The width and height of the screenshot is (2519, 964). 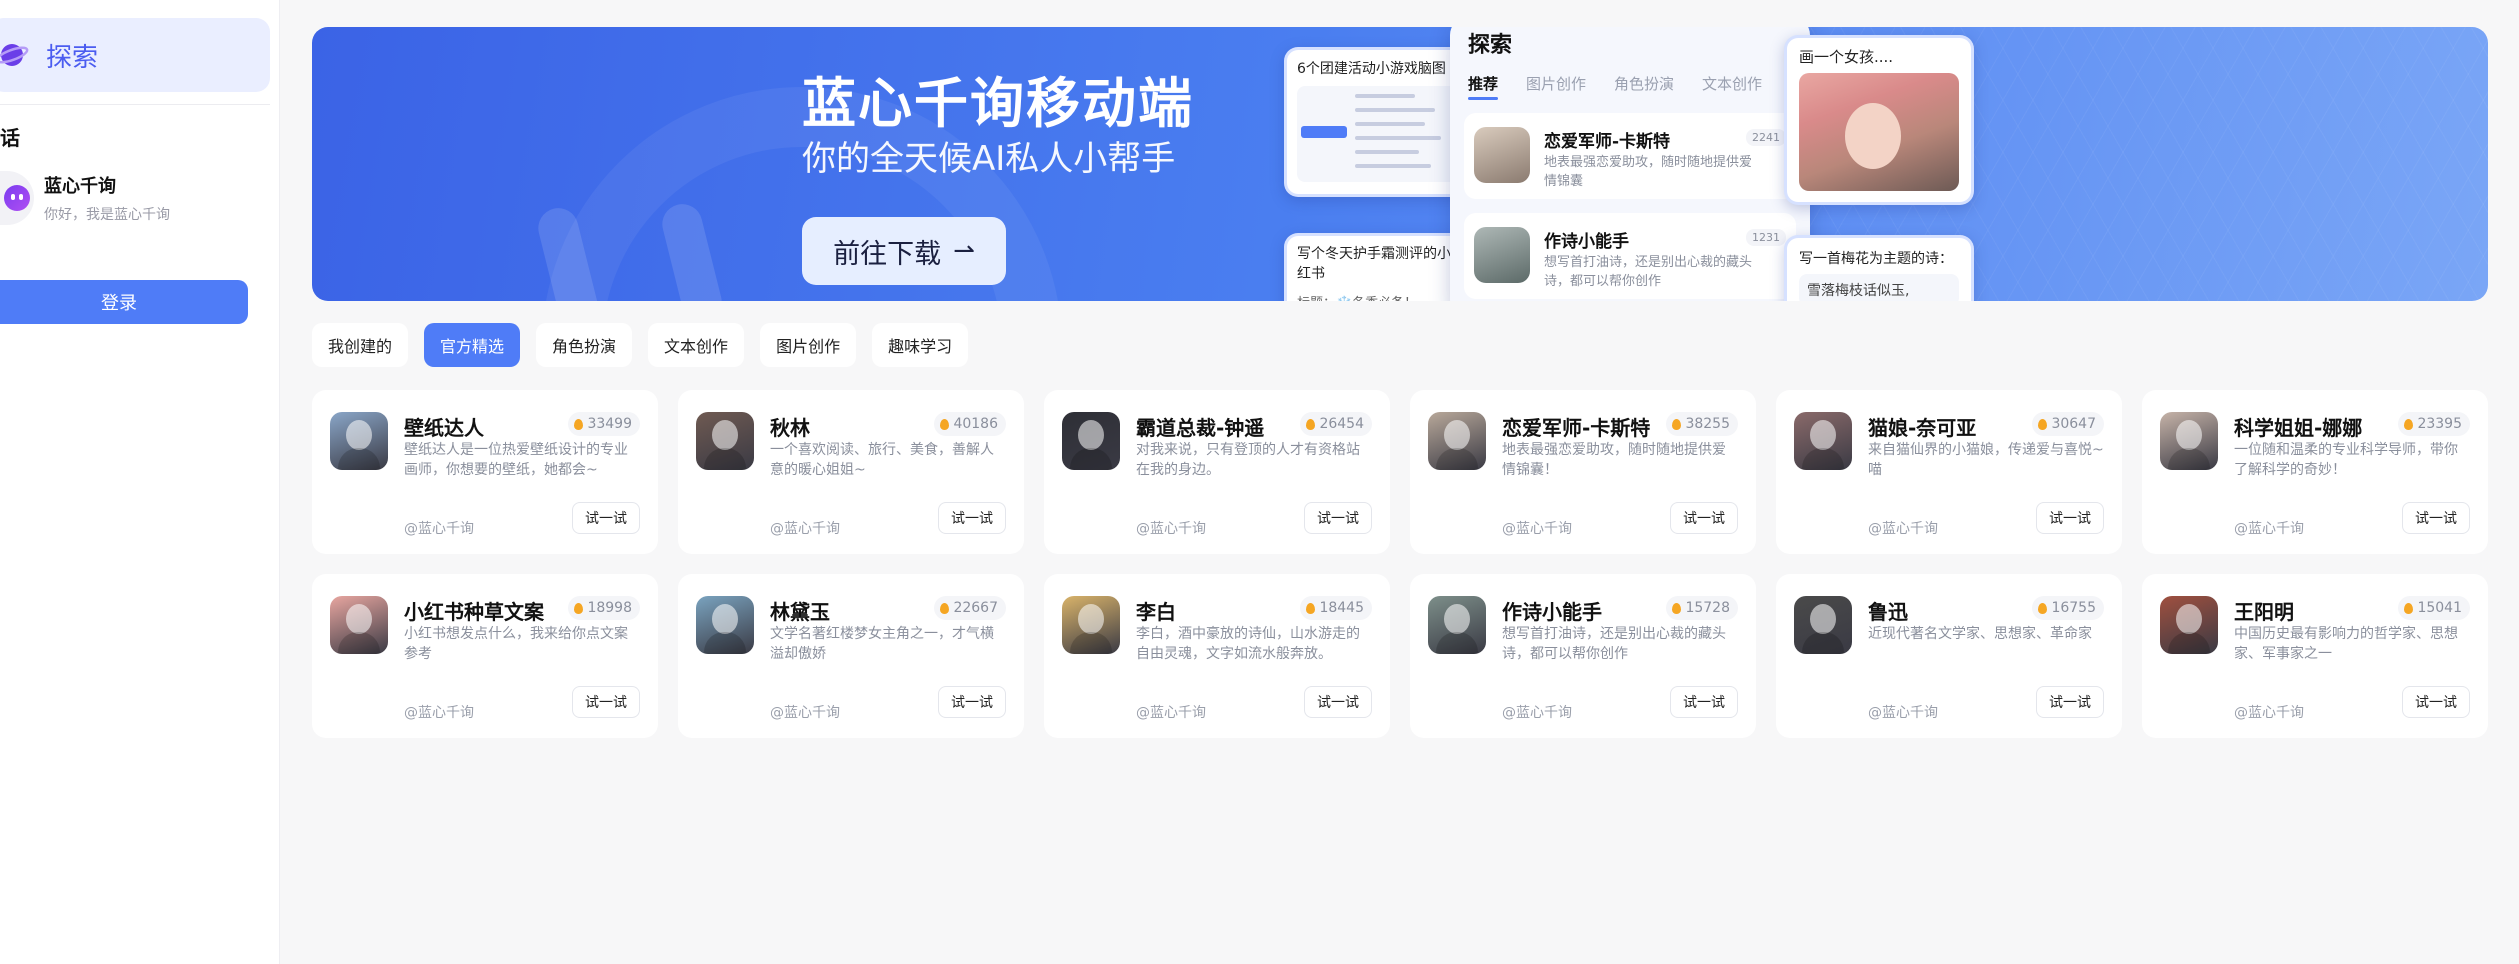 I want to click on usage-count-badge: 18445, so click(x=1336, y=608).